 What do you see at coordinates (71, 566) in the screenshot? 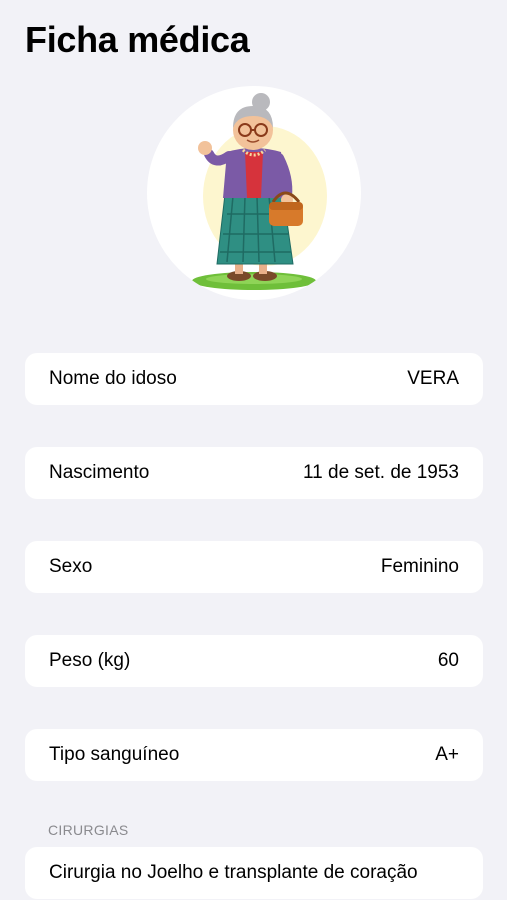
I see `field-label: Sexo` at bounding box center [71, 566].